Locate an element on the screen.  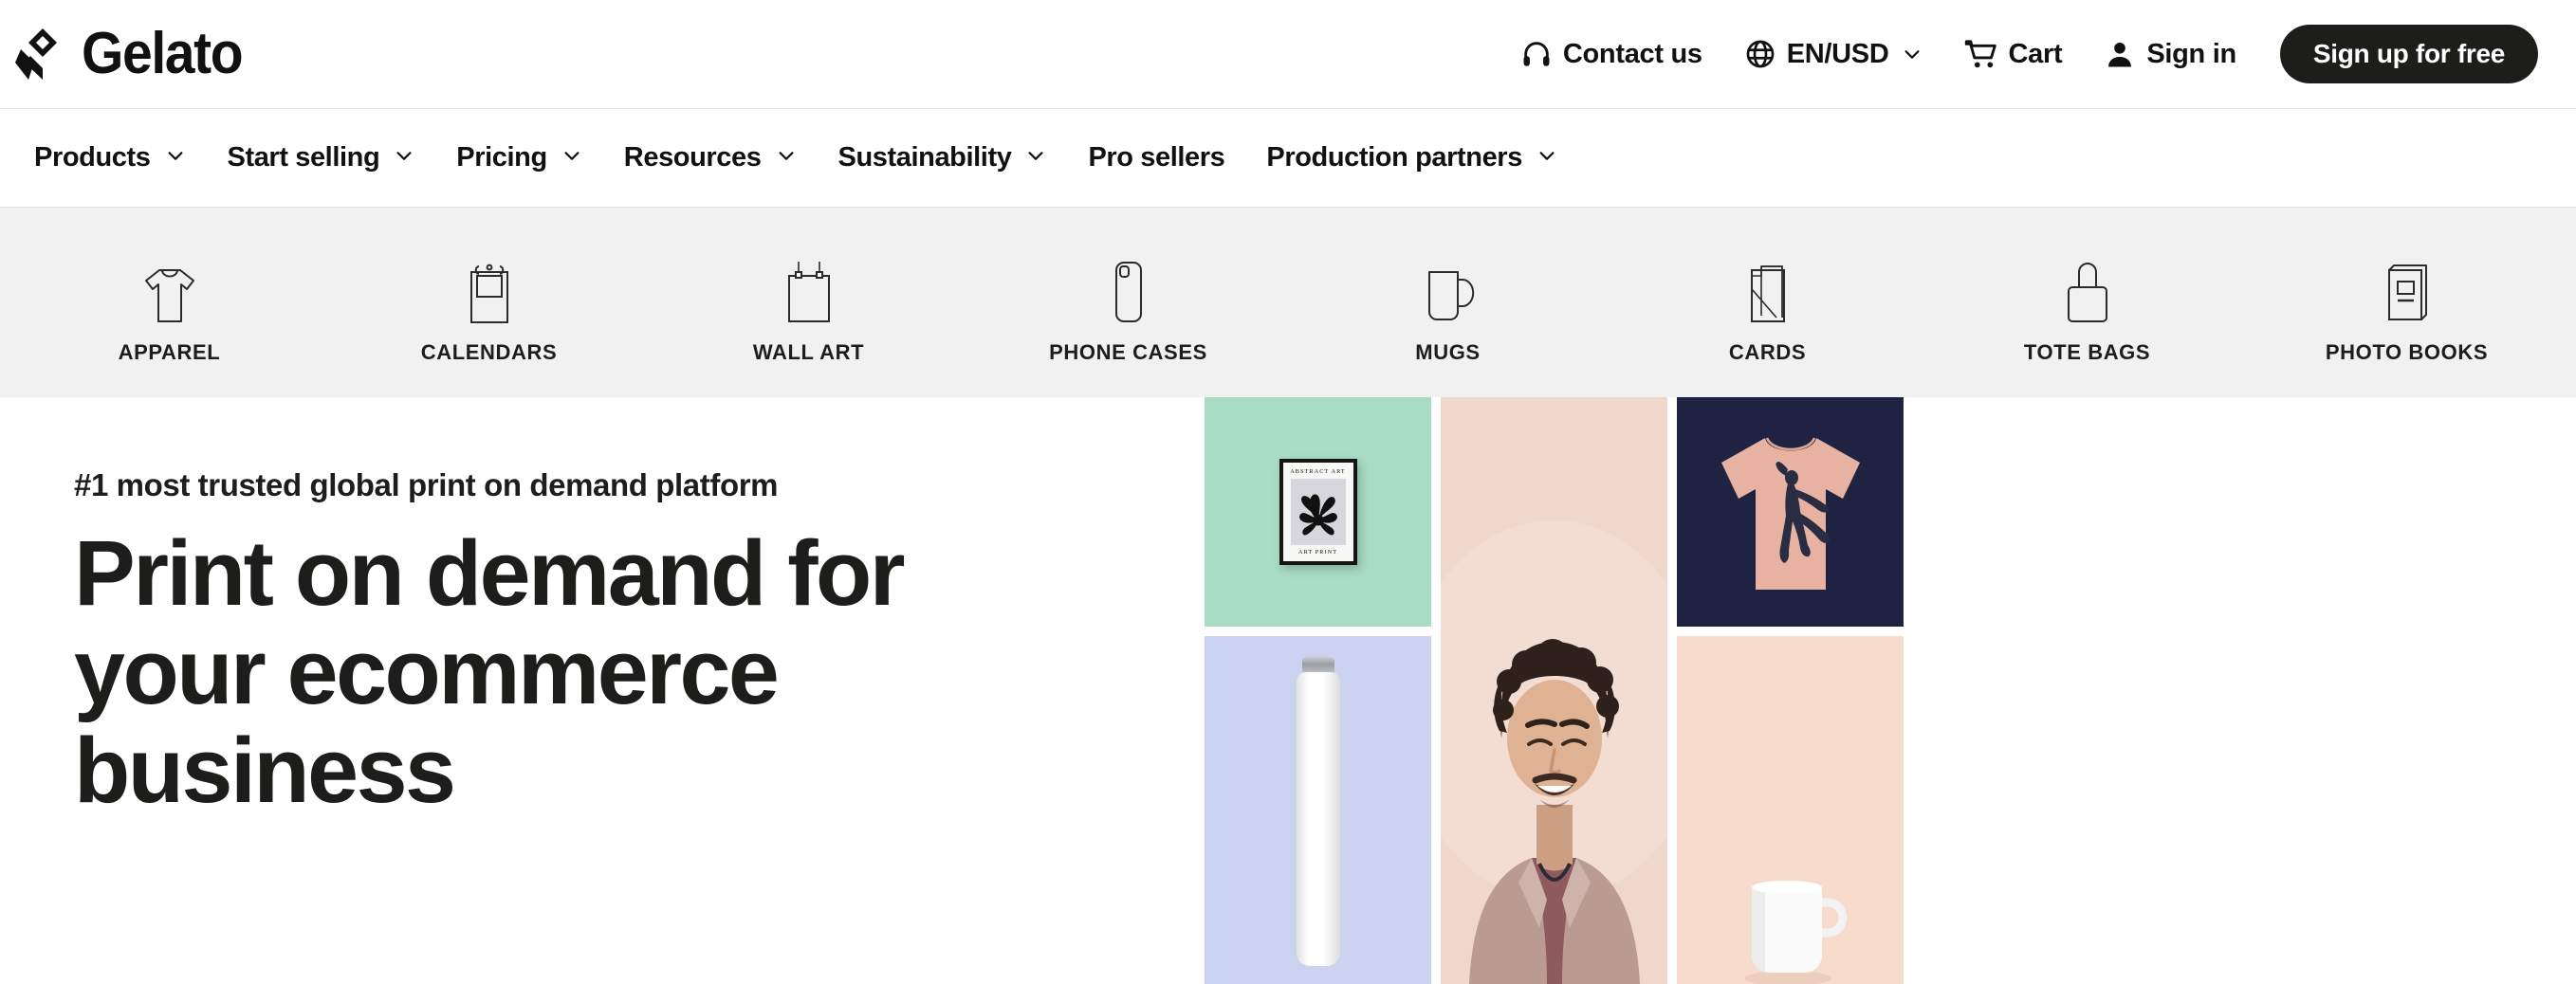
nav-label: Resources is located at coordinates (692, 157).